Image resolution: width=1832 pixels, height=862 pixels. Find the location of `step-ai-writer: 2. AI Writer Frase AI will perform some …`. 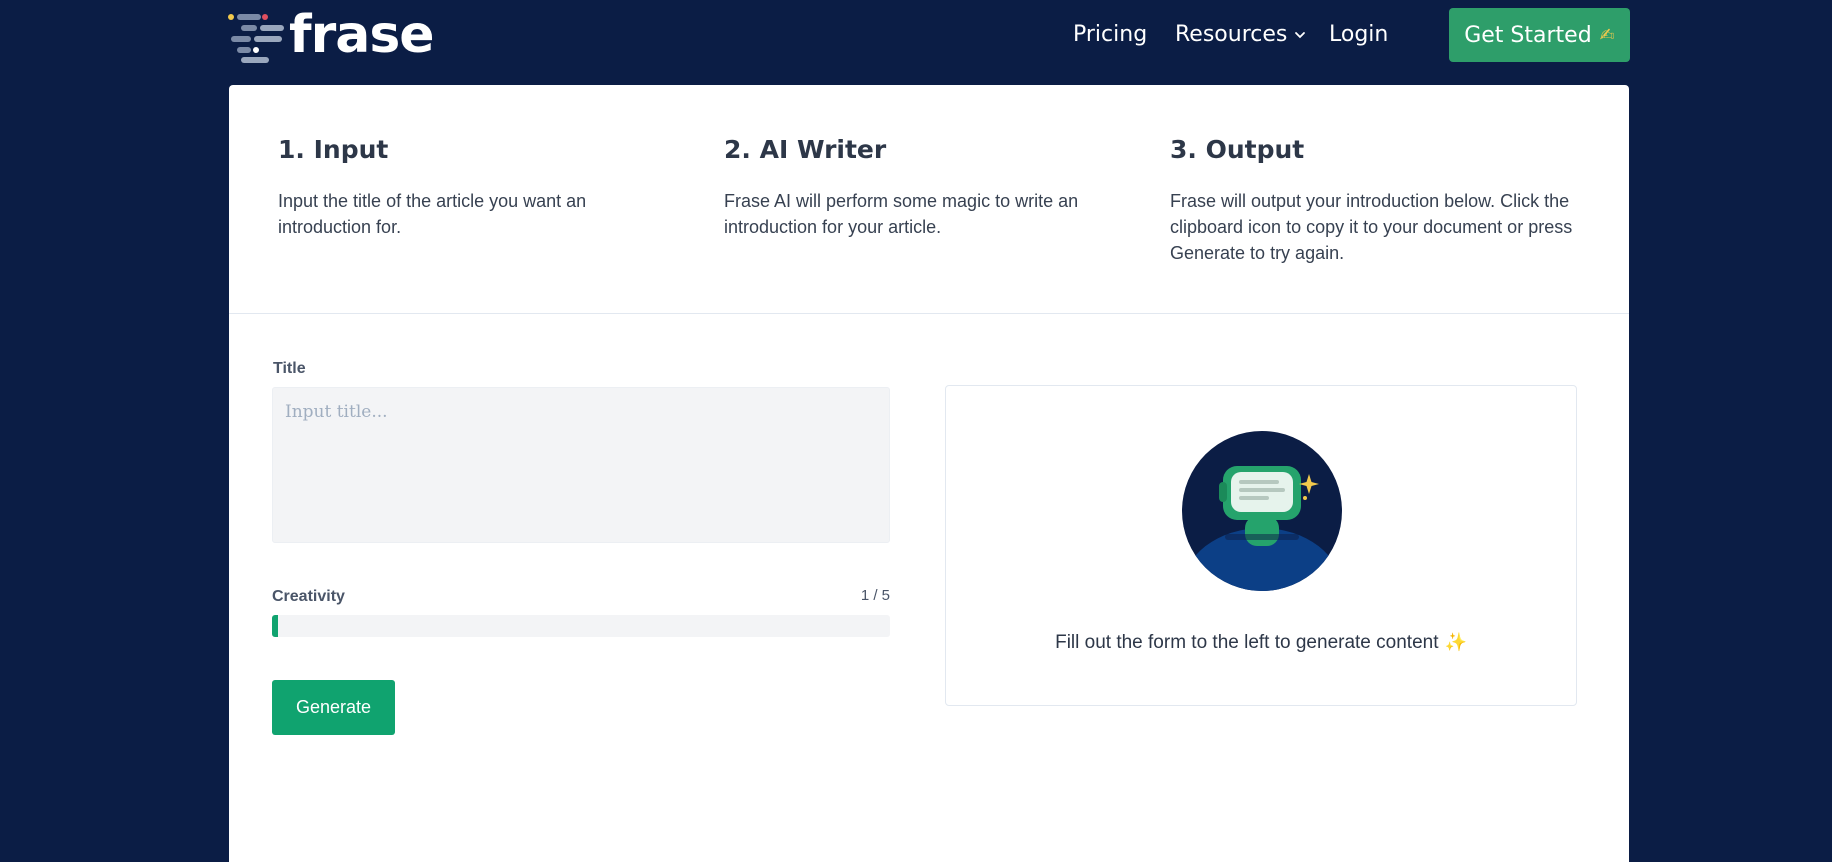

step-ai-writer: 2. AI Writer Frase AI will perform some … is located at coordinates (924, 187).